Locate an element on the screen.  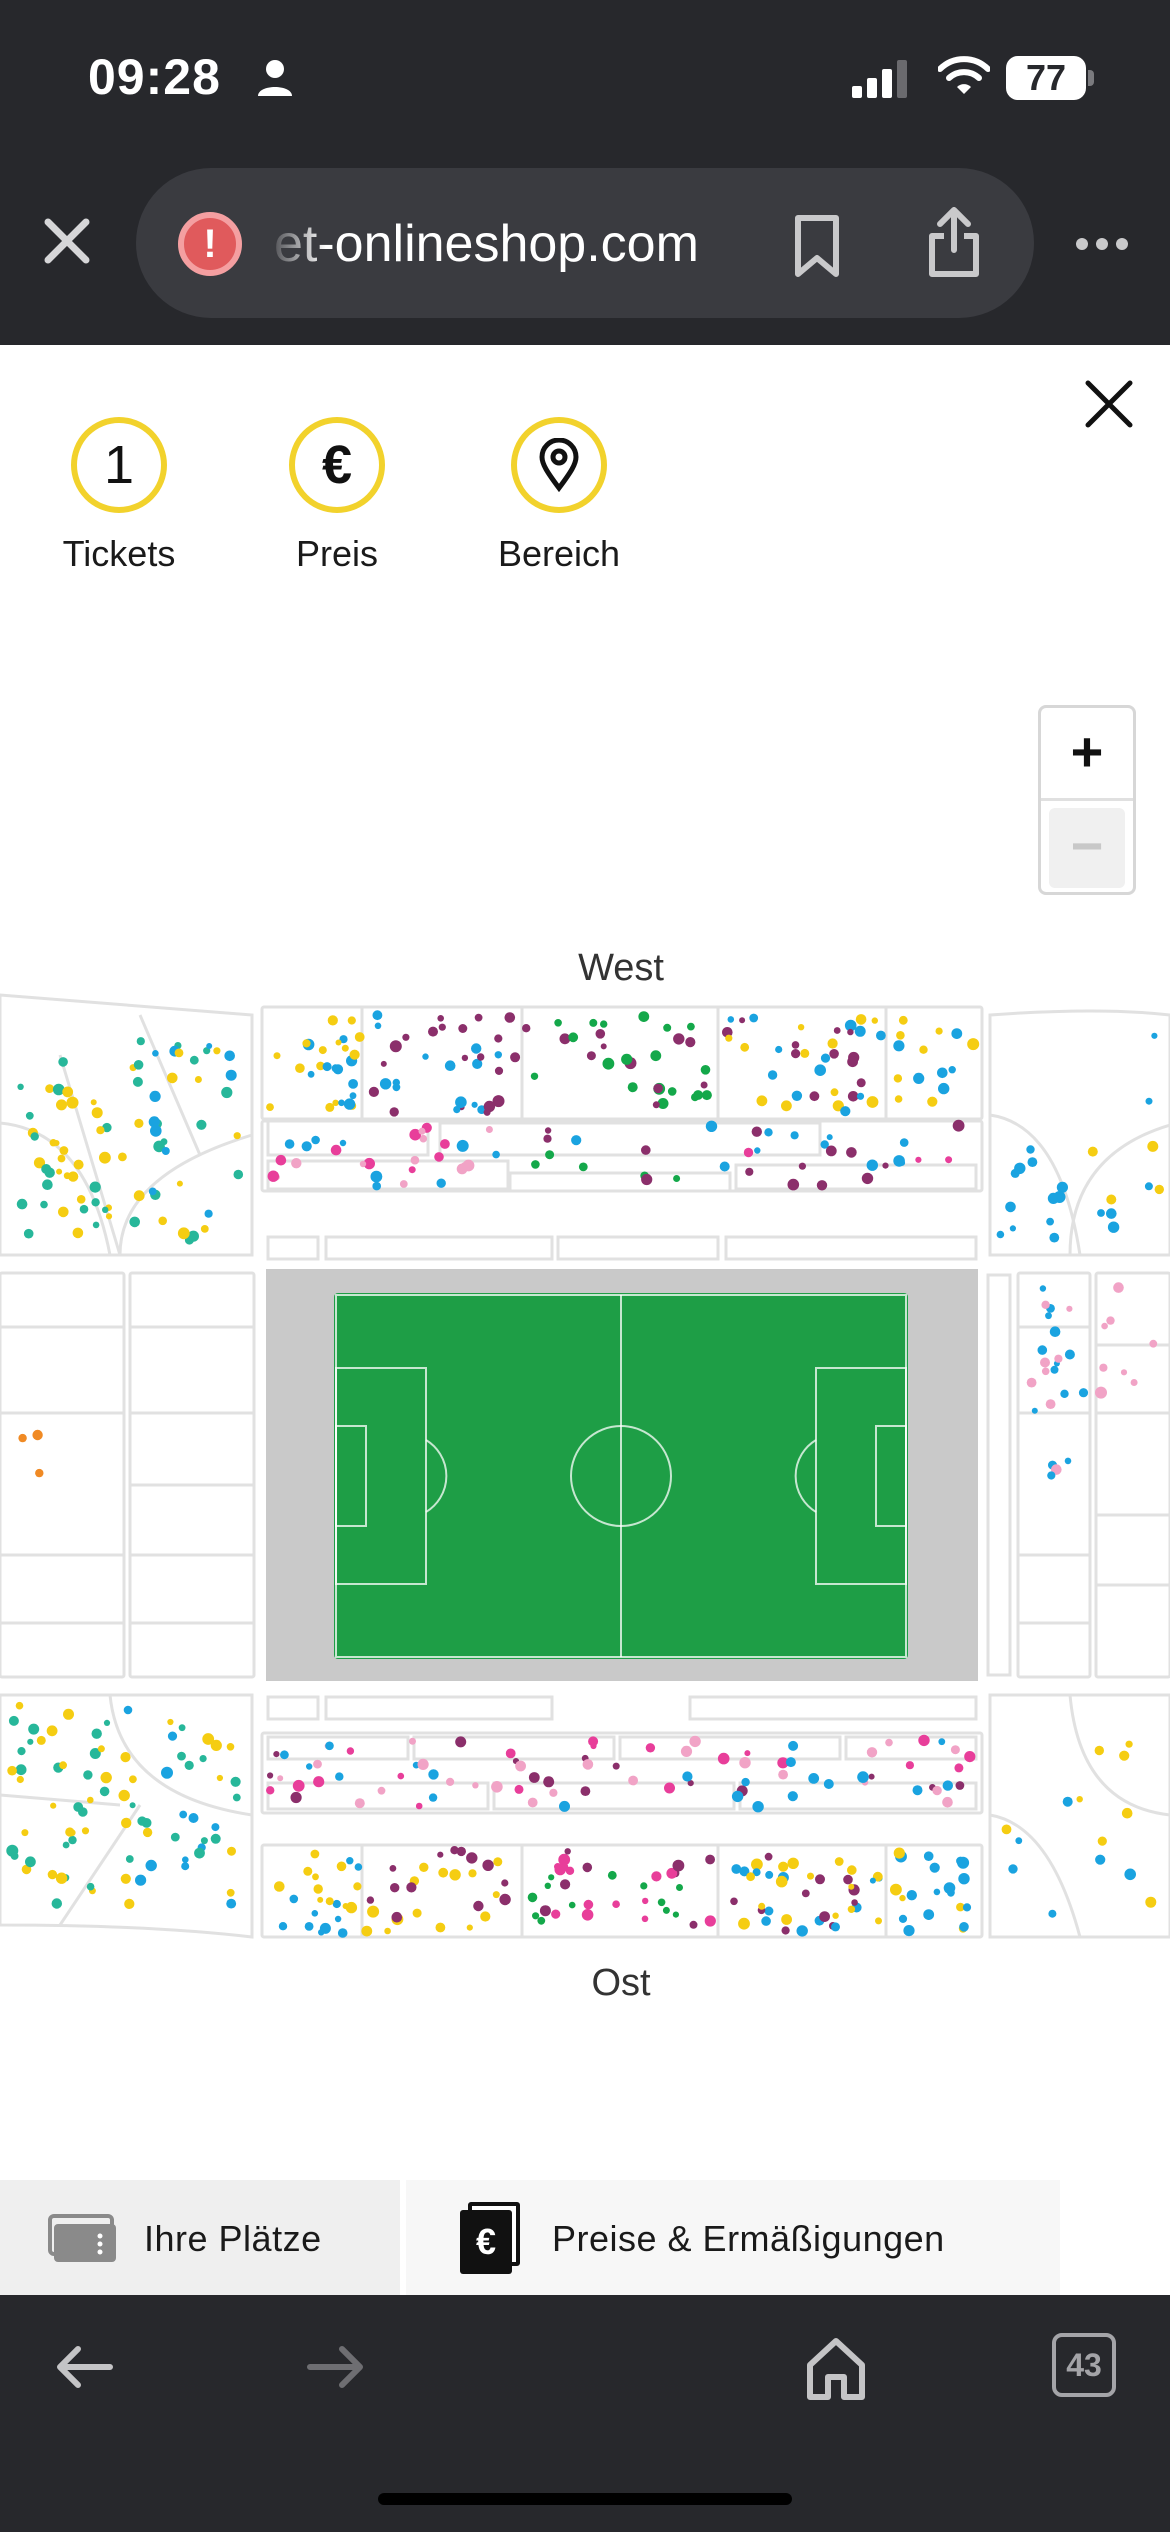
stand-nord is located at coordinates (63, 1475).